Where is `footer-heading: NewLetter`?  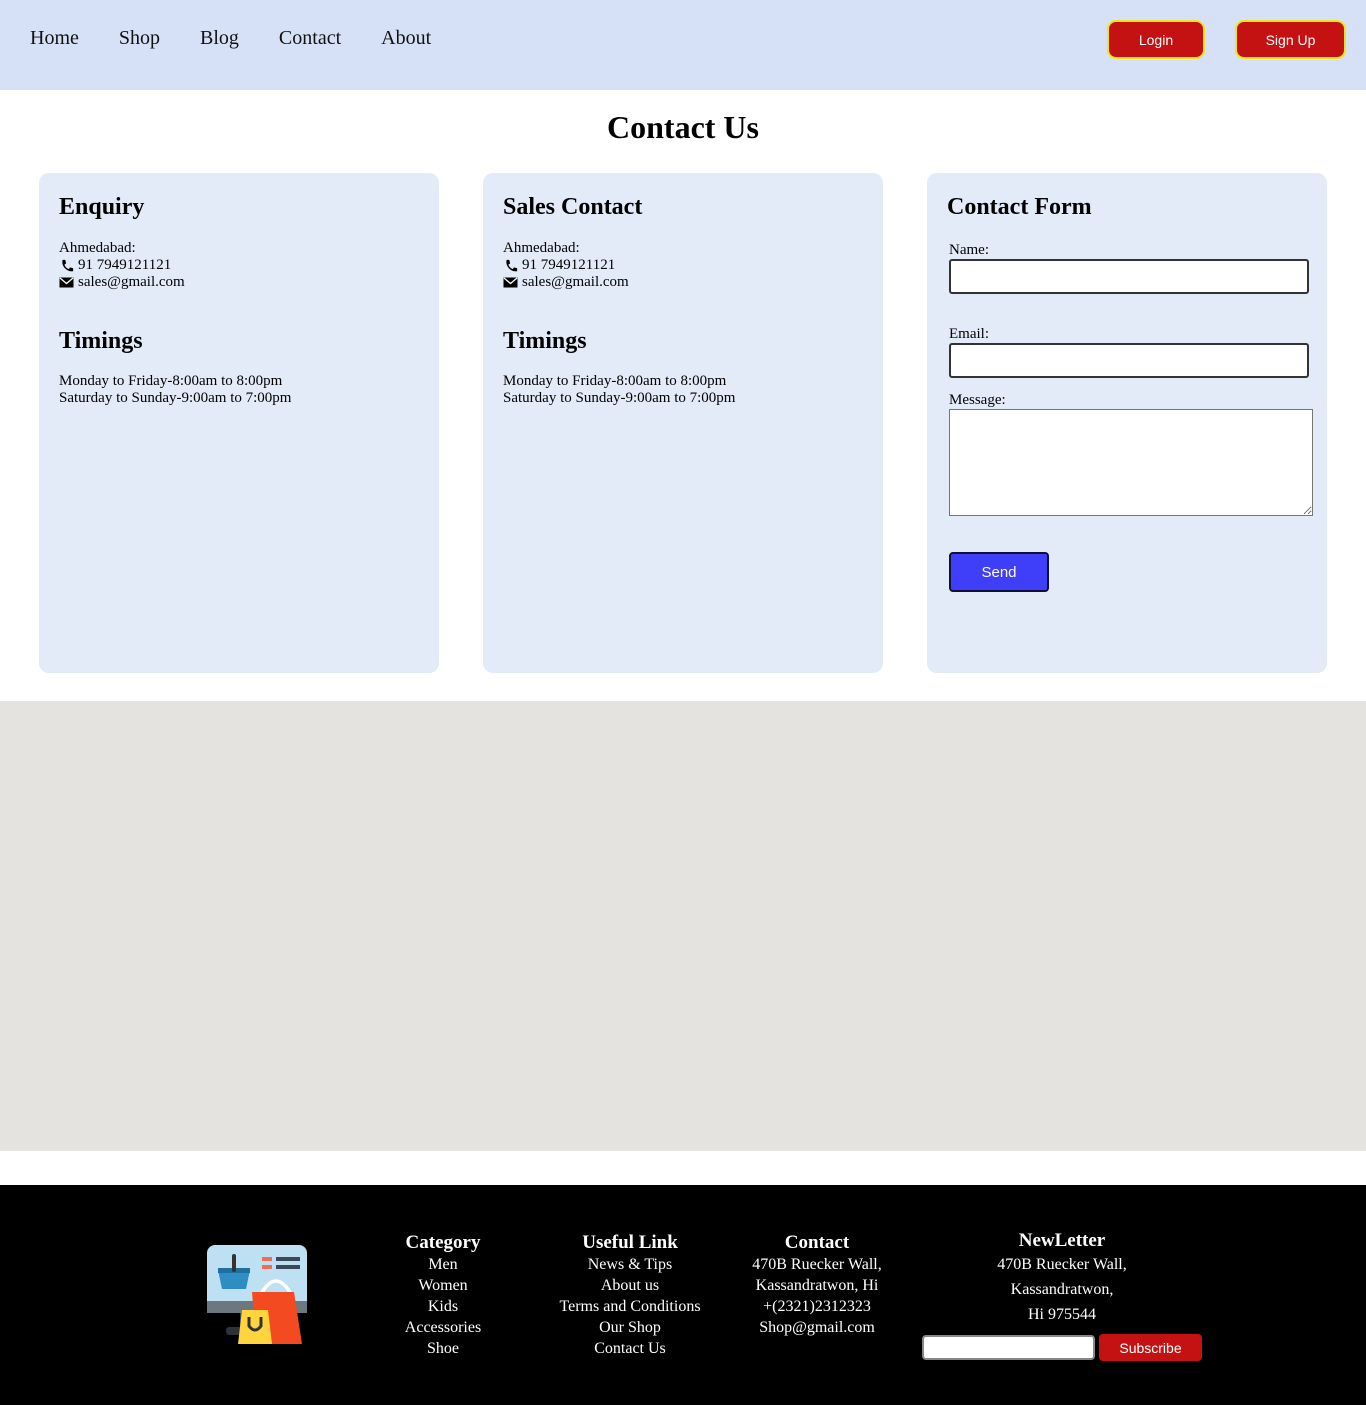 footer-heading: NewLetter is located at coordinates (1062, 1240).